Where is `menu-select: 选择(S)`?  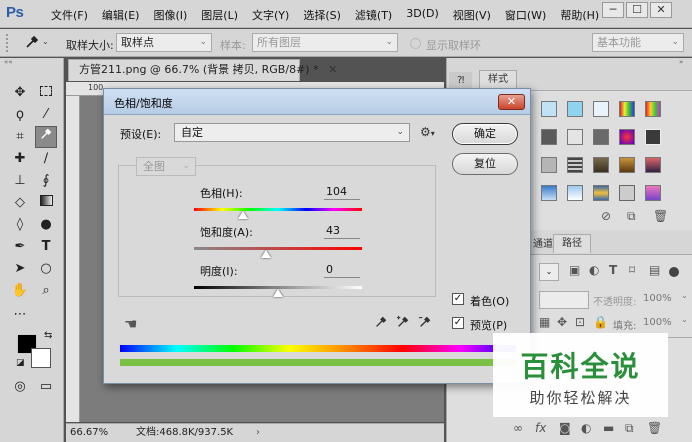
menu-select: 选择(S) is located at coordinates (322, 15).